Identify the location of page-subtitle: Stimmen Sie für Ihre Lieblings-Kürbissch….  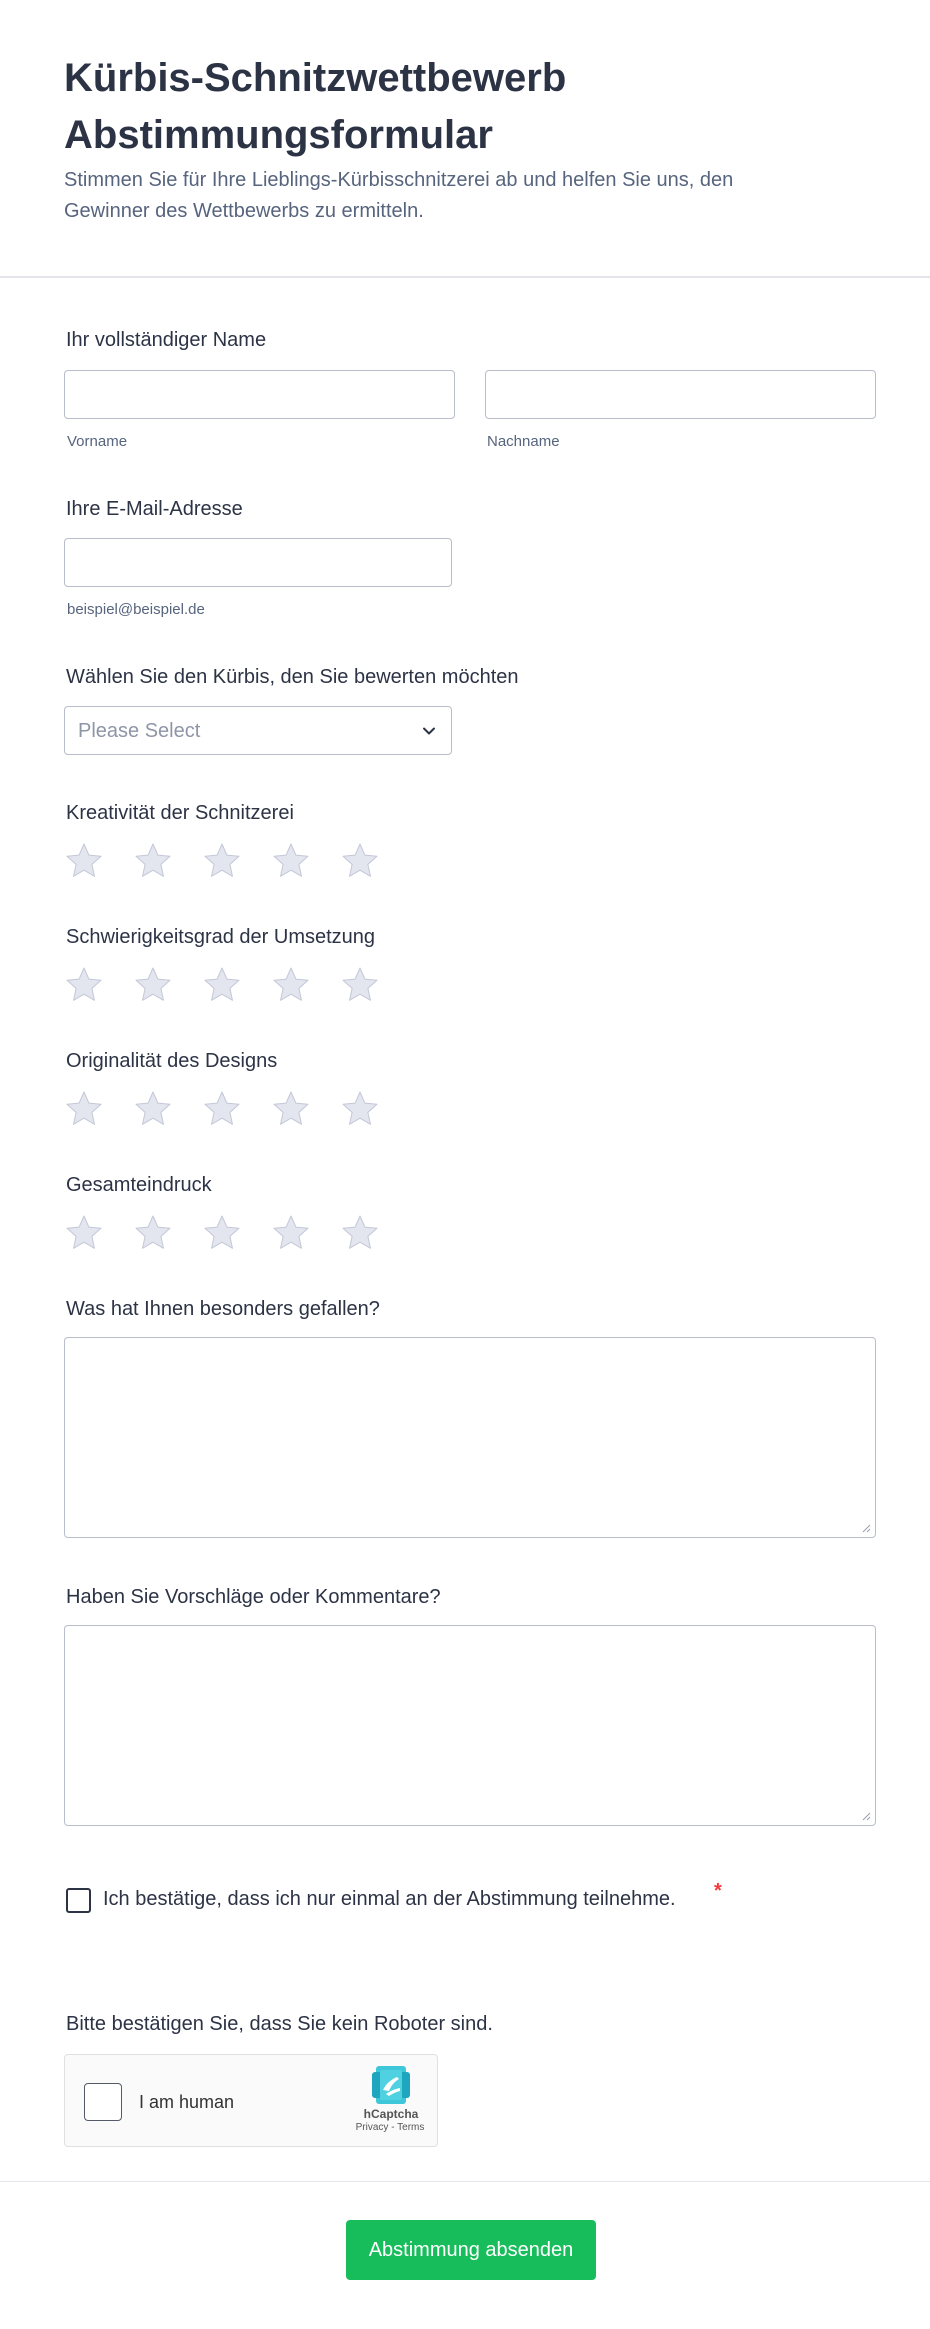
(399, 195).